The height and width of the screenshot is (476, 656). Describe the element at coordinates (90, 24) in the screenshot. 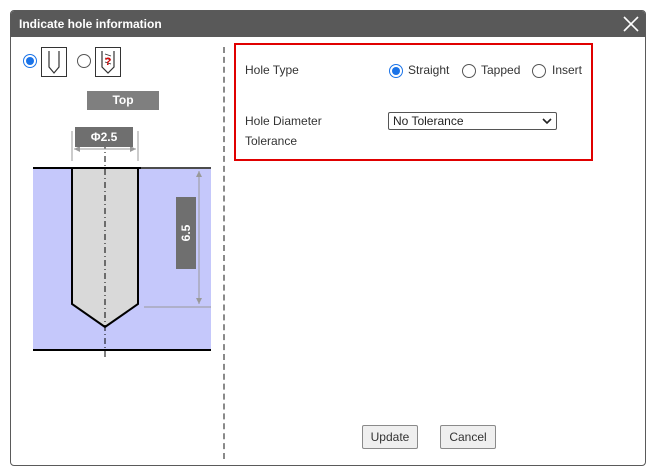

I see `dialog-title: Indicate hole information` at that location.